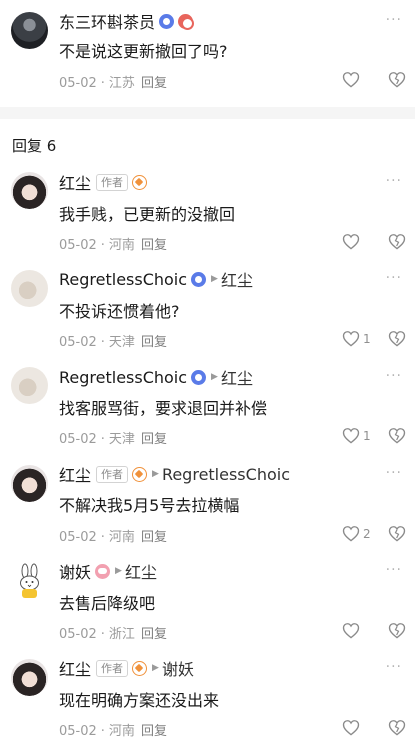 Image resolution: width=415 pixels, height=744 pixels. Describe the element at coordinates (121, 439) in the screenshot. I see `reply-location: 天津` at that location.